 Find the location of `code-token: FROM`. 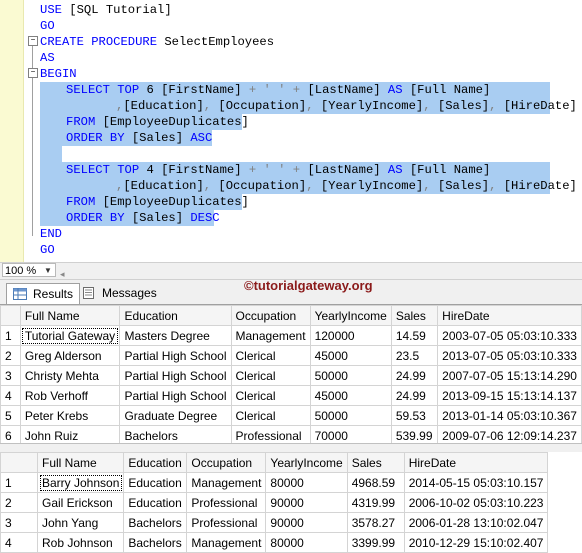

code-token: FROM is located at coordinates (81, 122).